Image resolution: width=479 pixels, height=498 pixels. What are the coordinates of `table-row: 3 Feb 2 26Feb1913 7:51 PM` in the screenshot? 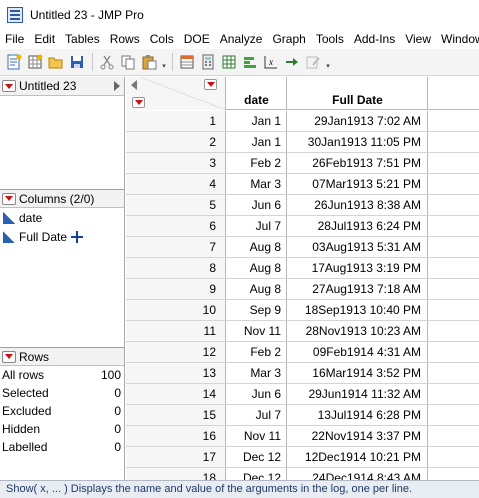 It's located at (302, 163).